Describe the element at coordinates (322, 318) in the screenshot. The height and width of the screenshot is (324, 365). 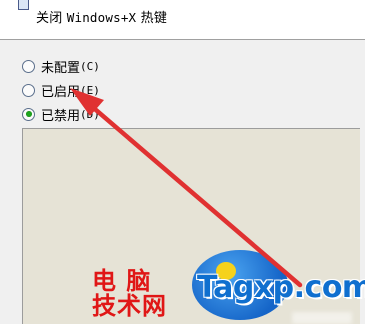
I see `watermark-faint-text` at that location.